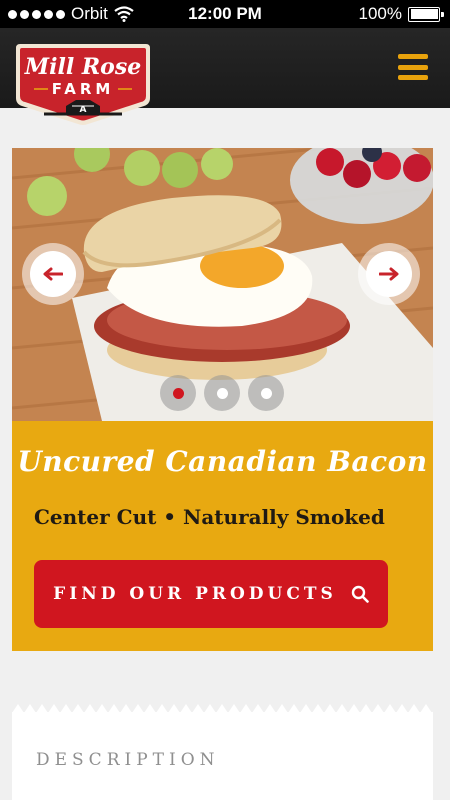  Describe the element at coordinates (195, 594) in the screenshot. I see `find-our-products-label: FIND OUR PRODUCTS` at that location.